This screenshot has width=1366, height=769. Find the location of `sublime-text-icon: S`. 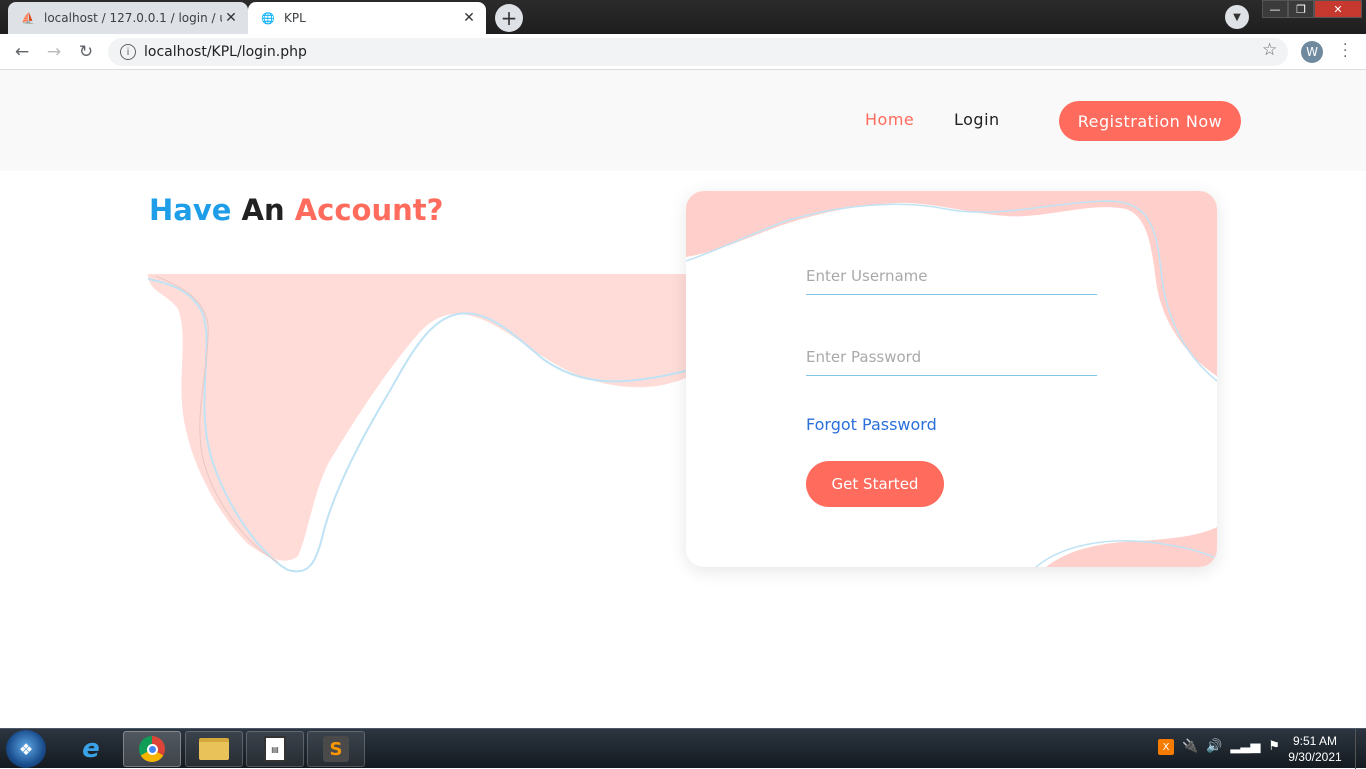

sublime-text-icon: S is located at coordinates (336, 749).